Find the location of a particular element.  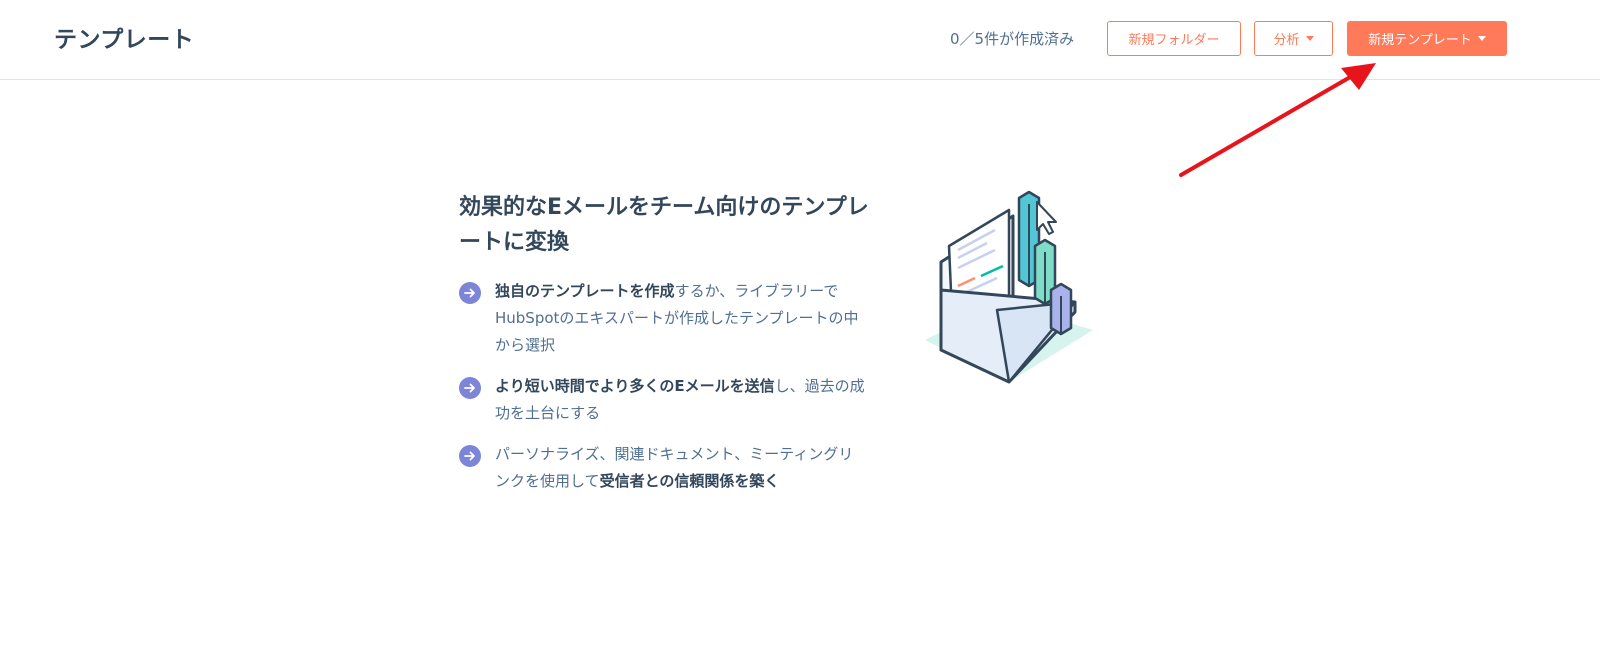

benefit-item: より短い時間でより多くのEメールを送信し、過去の成功を土台にする is located at coordinates (664, 400).